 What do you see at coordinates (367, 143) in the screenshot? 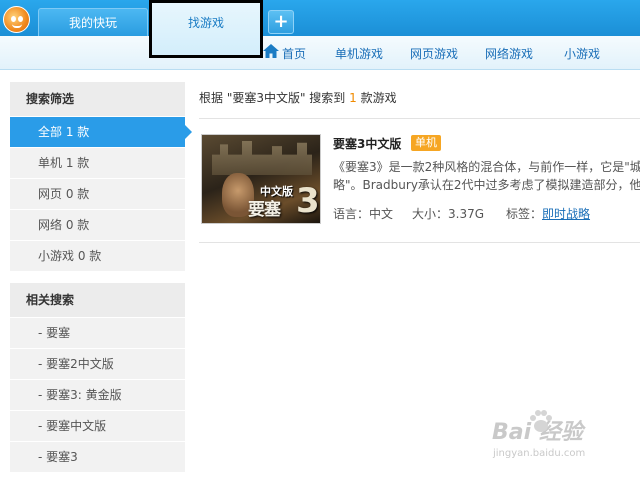
I see `game-title-link: 要塞3中文版` at bounding box center [367, 143].